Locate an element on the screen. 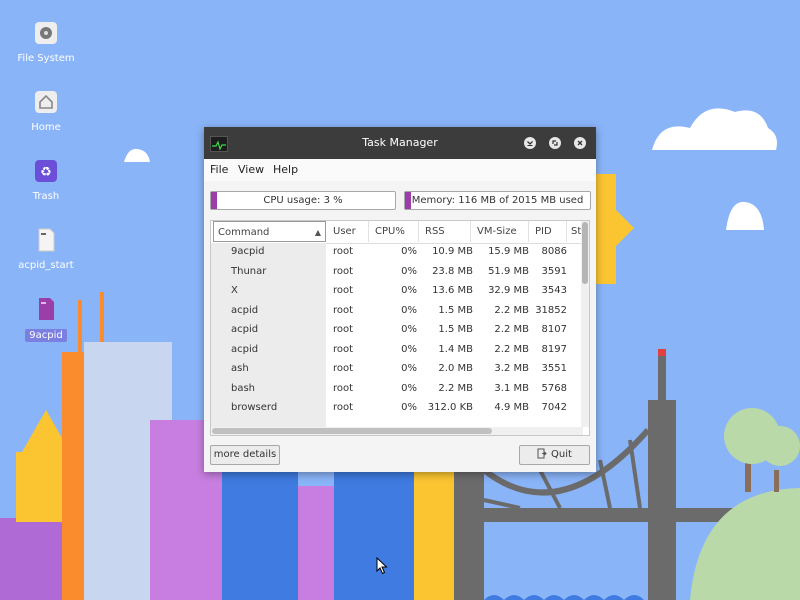 Image resolution: width=800 pixels, height=600 pixels. table-header: Command ▲ User CPU% RSS VM-Size PID Sta is located at coordinates (397, 232).